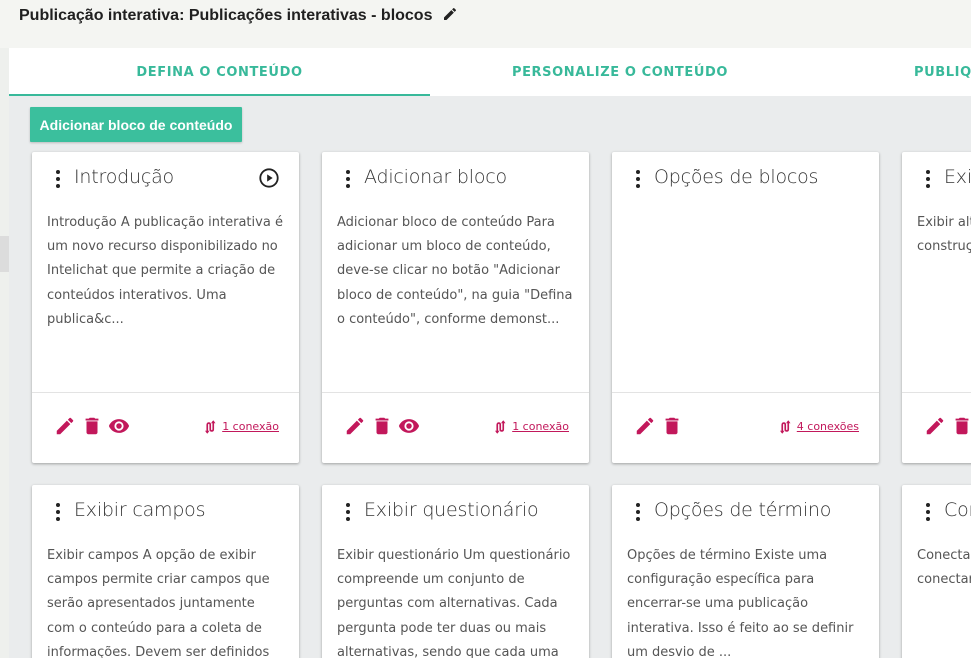  Describe the element at coordinates (435, 177) in the screenshot. I see `block-title: Adicionar bloco` at that location.